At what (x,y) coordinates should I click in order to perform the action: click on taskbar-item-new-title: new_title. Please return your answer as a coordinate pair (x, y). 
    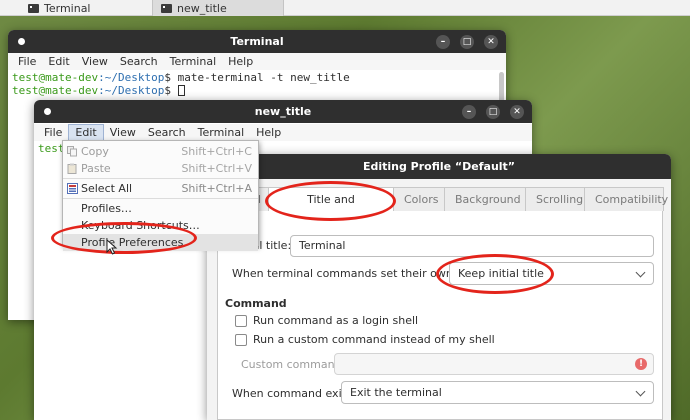
    Looking at the image, I should click on (218, 8).